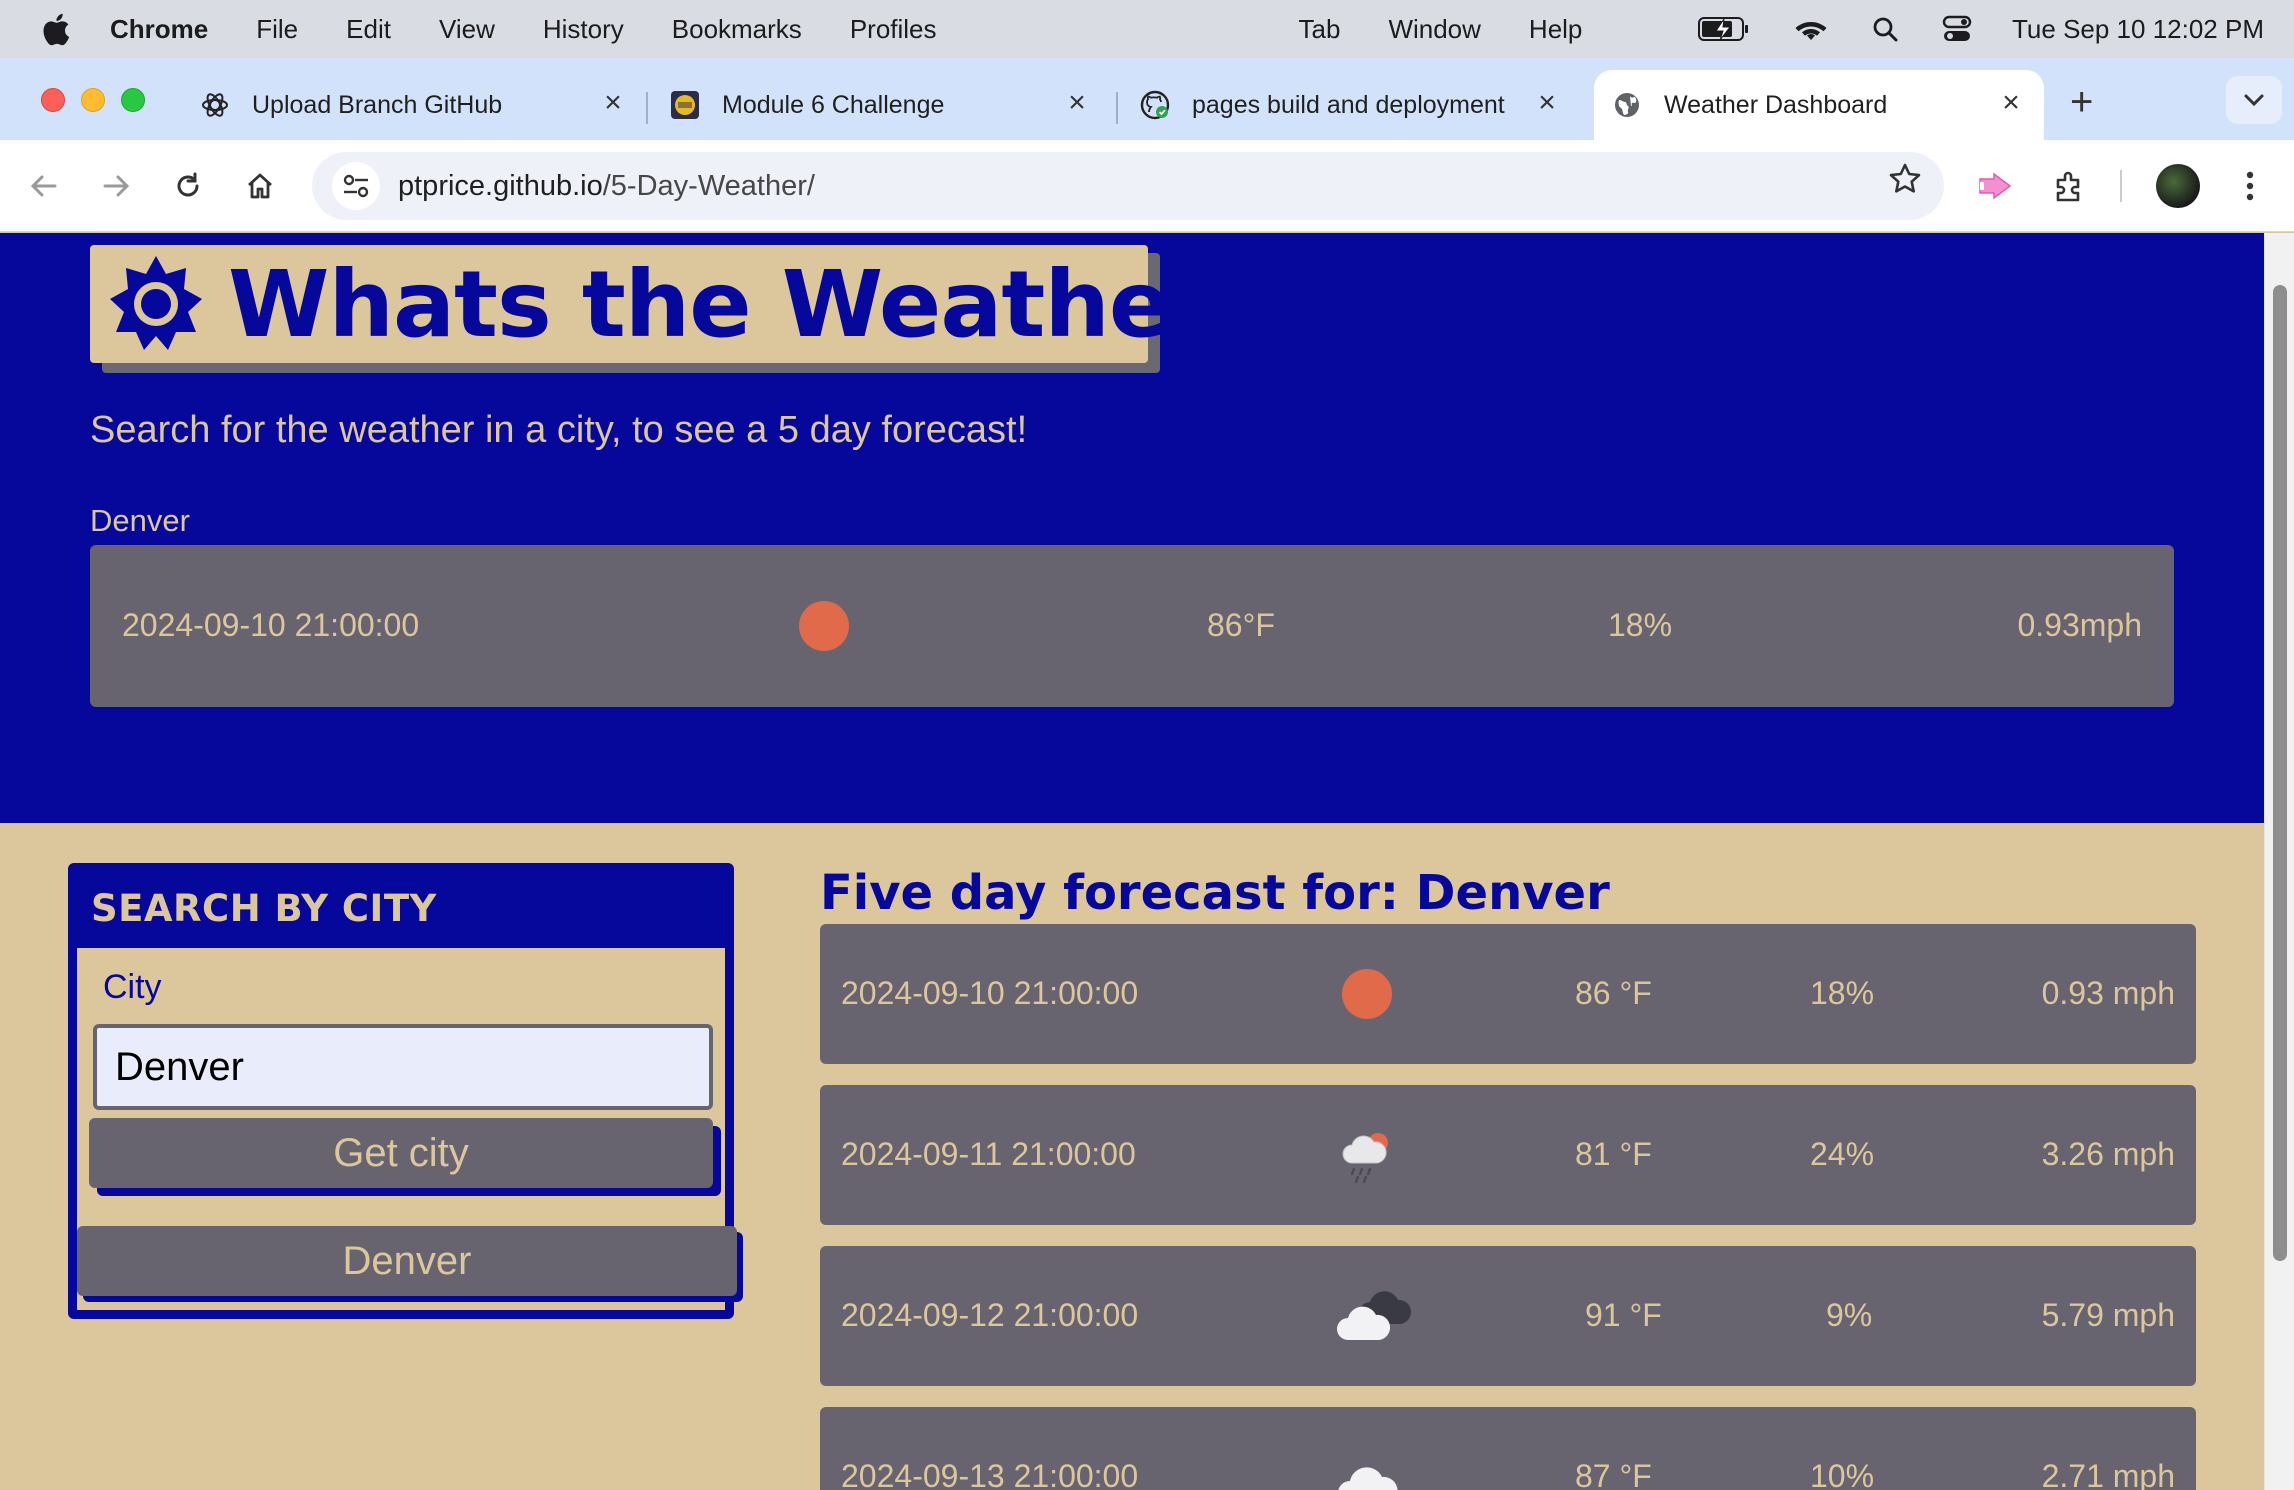 Image resolution: width=2294 pixels, height=1490 pixels. Describe the element at coordinates (990, 1315) in the screenshot. I see `forecast-datetime: 2024-09-12 21:00:00` at that location.